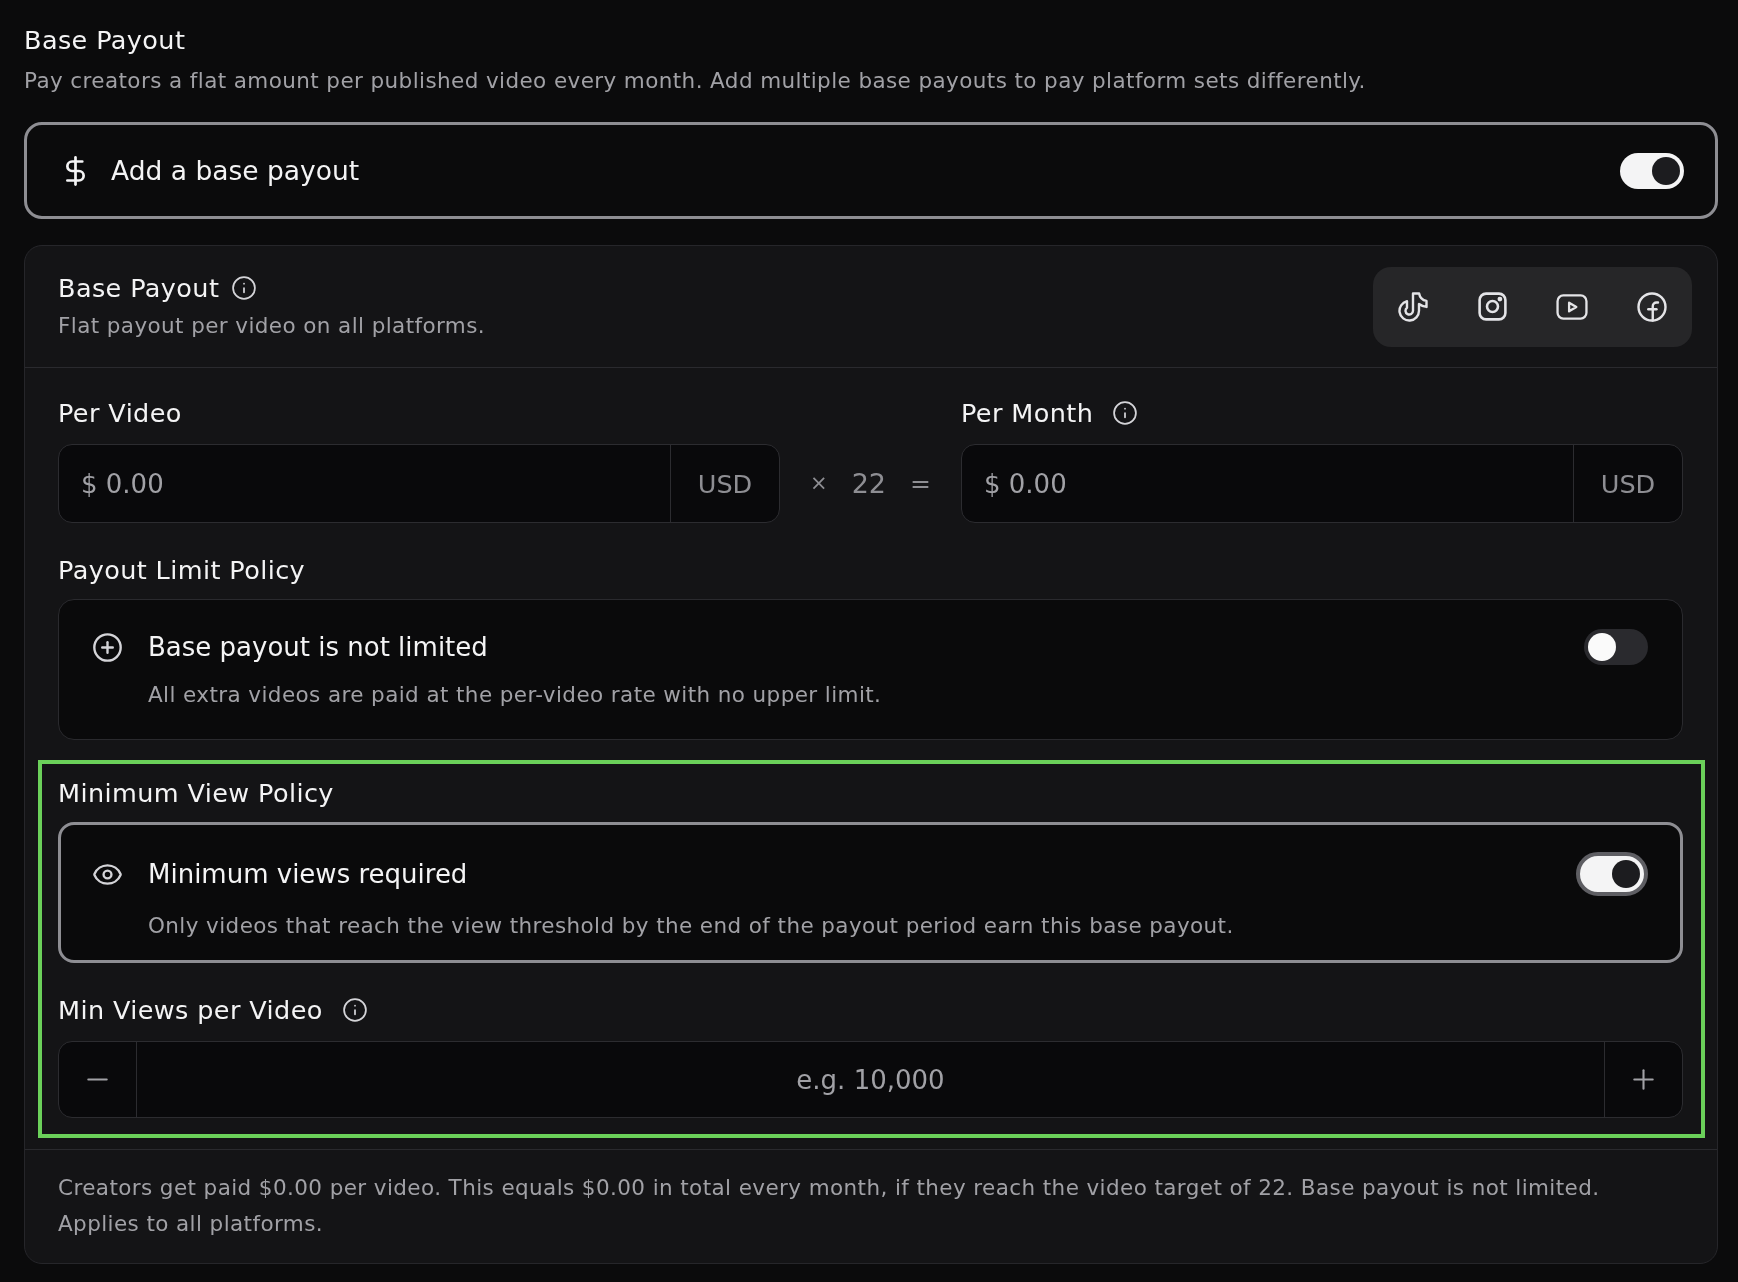 Image resolution: width=1738 pixels, height=1282 pixels. Describe the element at coordinates (107, 874) in the screenshot. I see `eye-icon` at that location.